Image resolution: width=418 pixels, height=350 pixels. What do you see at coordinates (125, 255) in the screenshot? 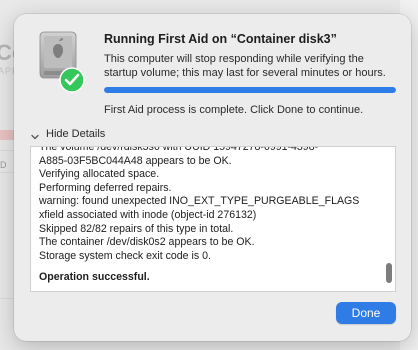
I see `log-line: Storage system check exit code is 0.` at bounding box center [125, 255].